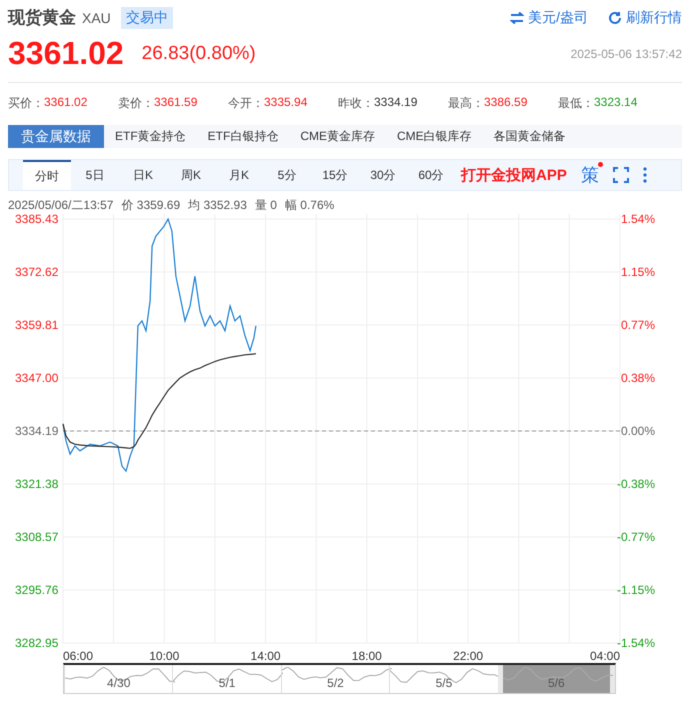 The height and width of the screenshot is (723, 690). What do you see at coordinates (383, 175) in the screenshot?
I see `period-tab: 30分` at bounding box center [383, 175].